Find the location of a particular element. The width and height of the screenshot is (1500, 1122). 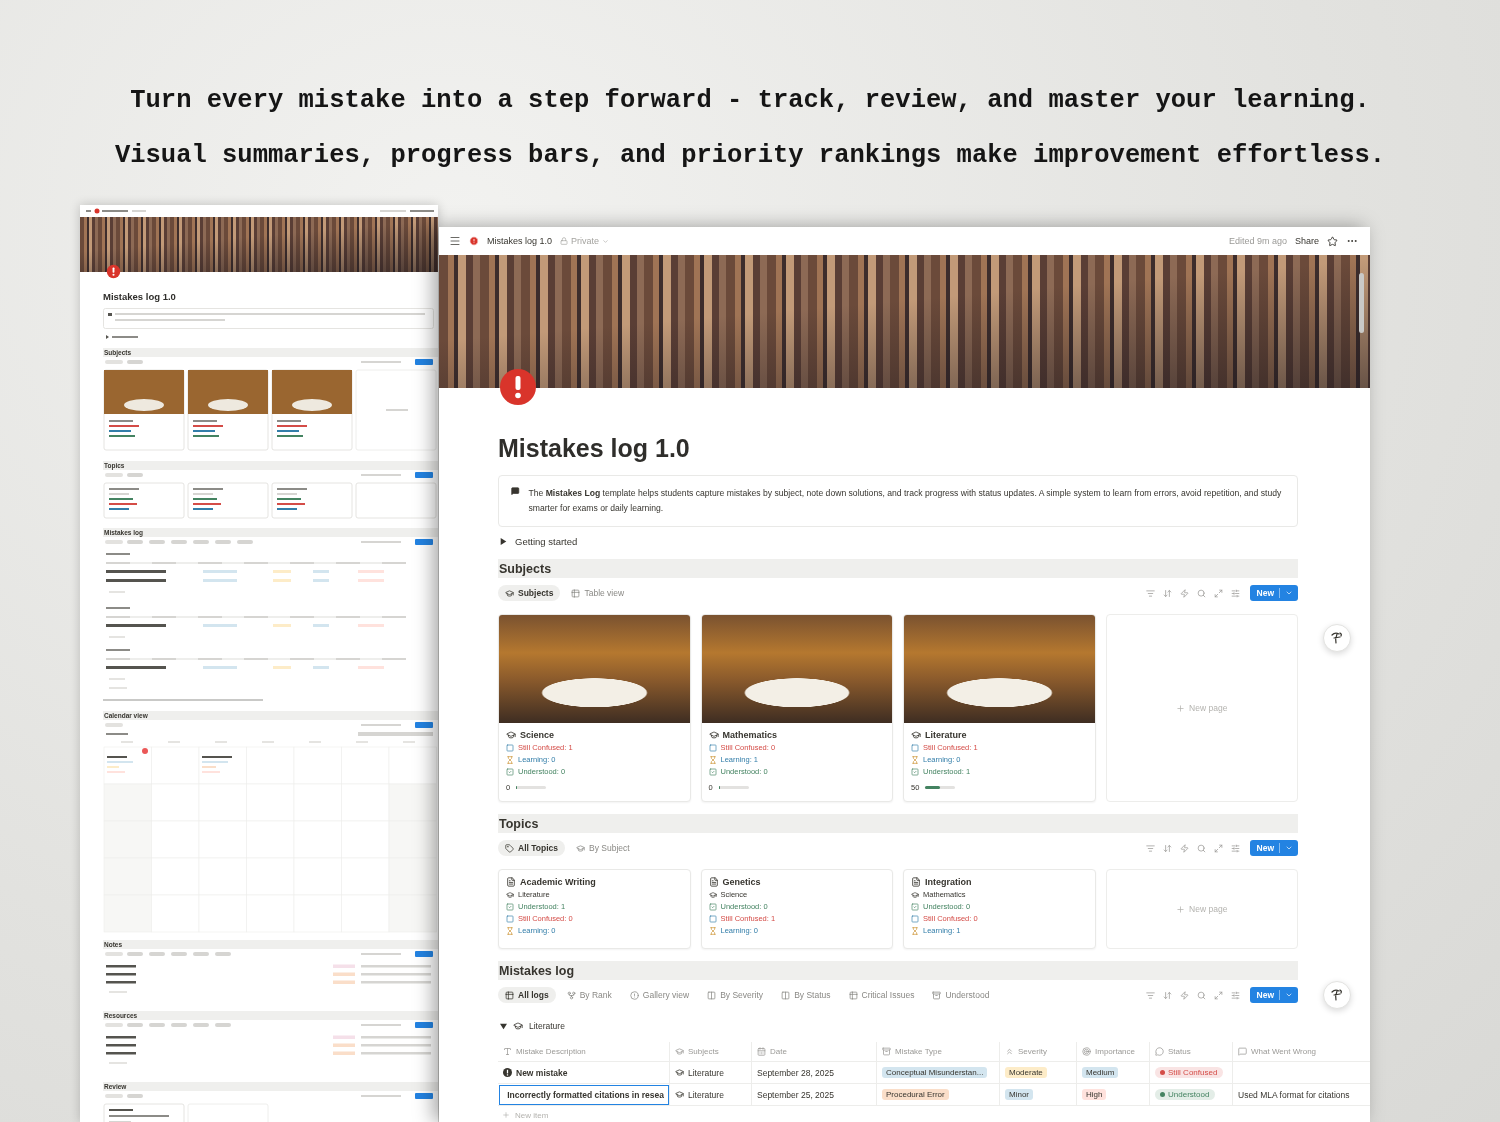

title-cell: New mistake is located at coordinates (584, 1073).